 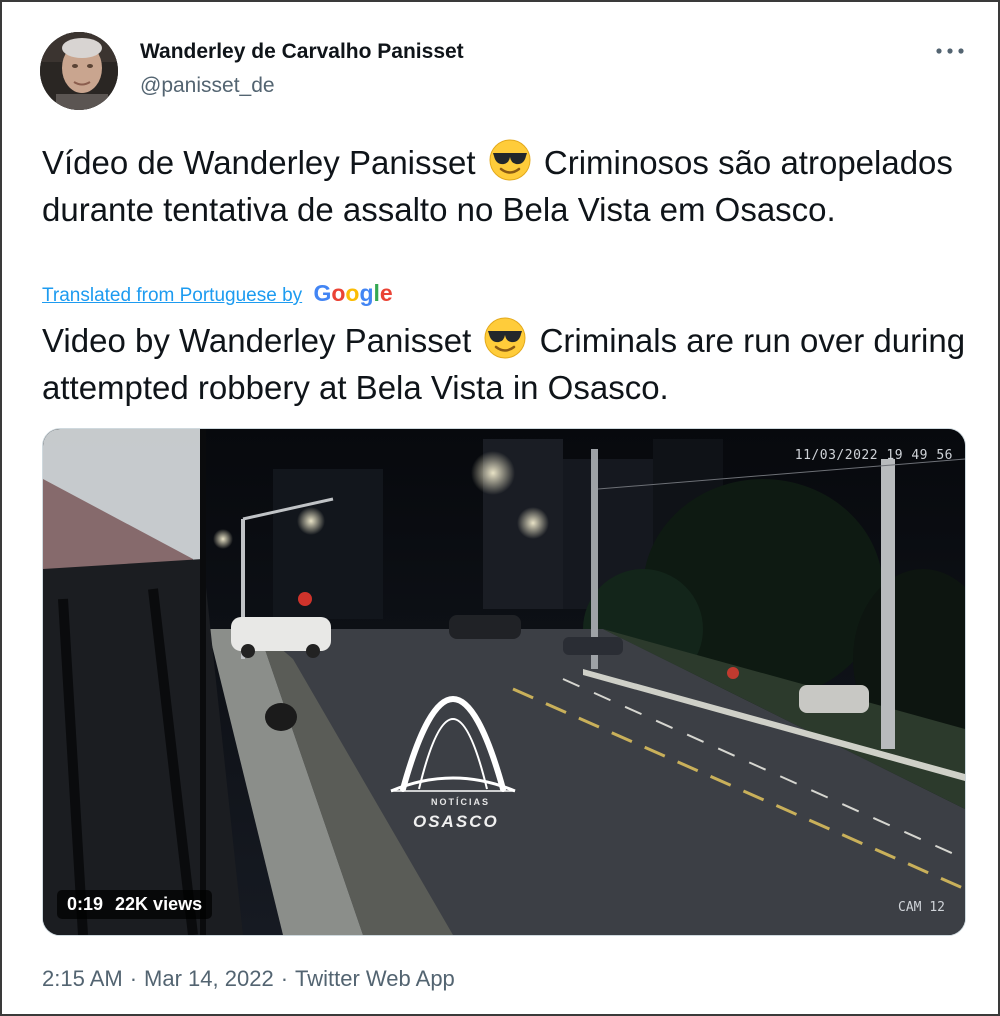 I want to click on tweet-time: 2:15 AM, so click(x=82, y=978).